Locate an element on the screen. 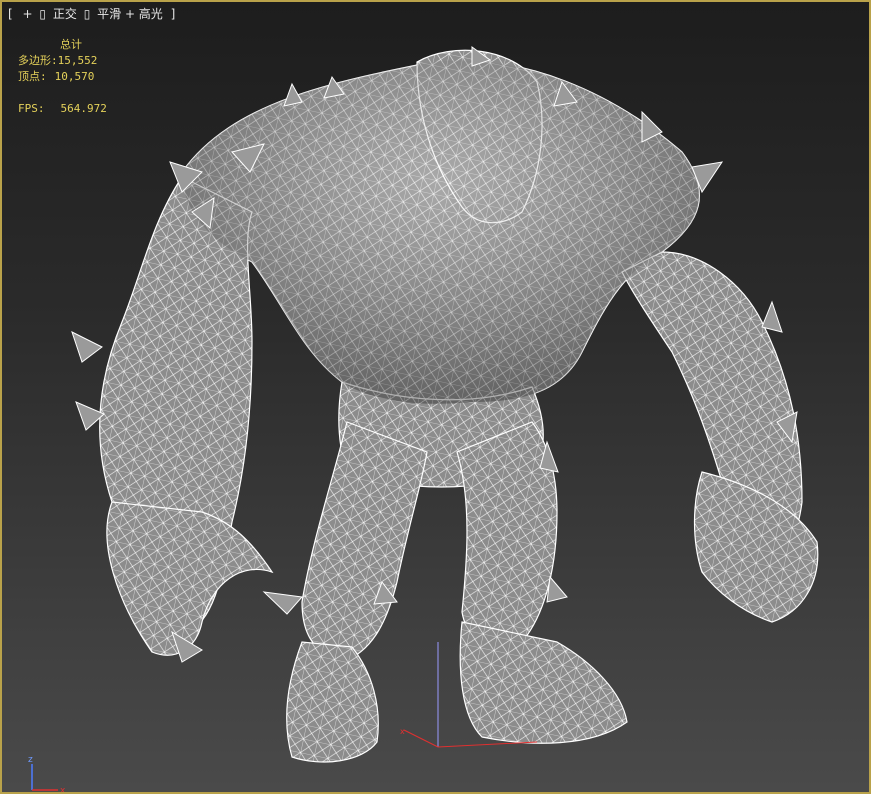 Image resolution: width=871 pixels, height=794 pixels. axis-tripod-icon: z x is located at coordinates (47, 774).